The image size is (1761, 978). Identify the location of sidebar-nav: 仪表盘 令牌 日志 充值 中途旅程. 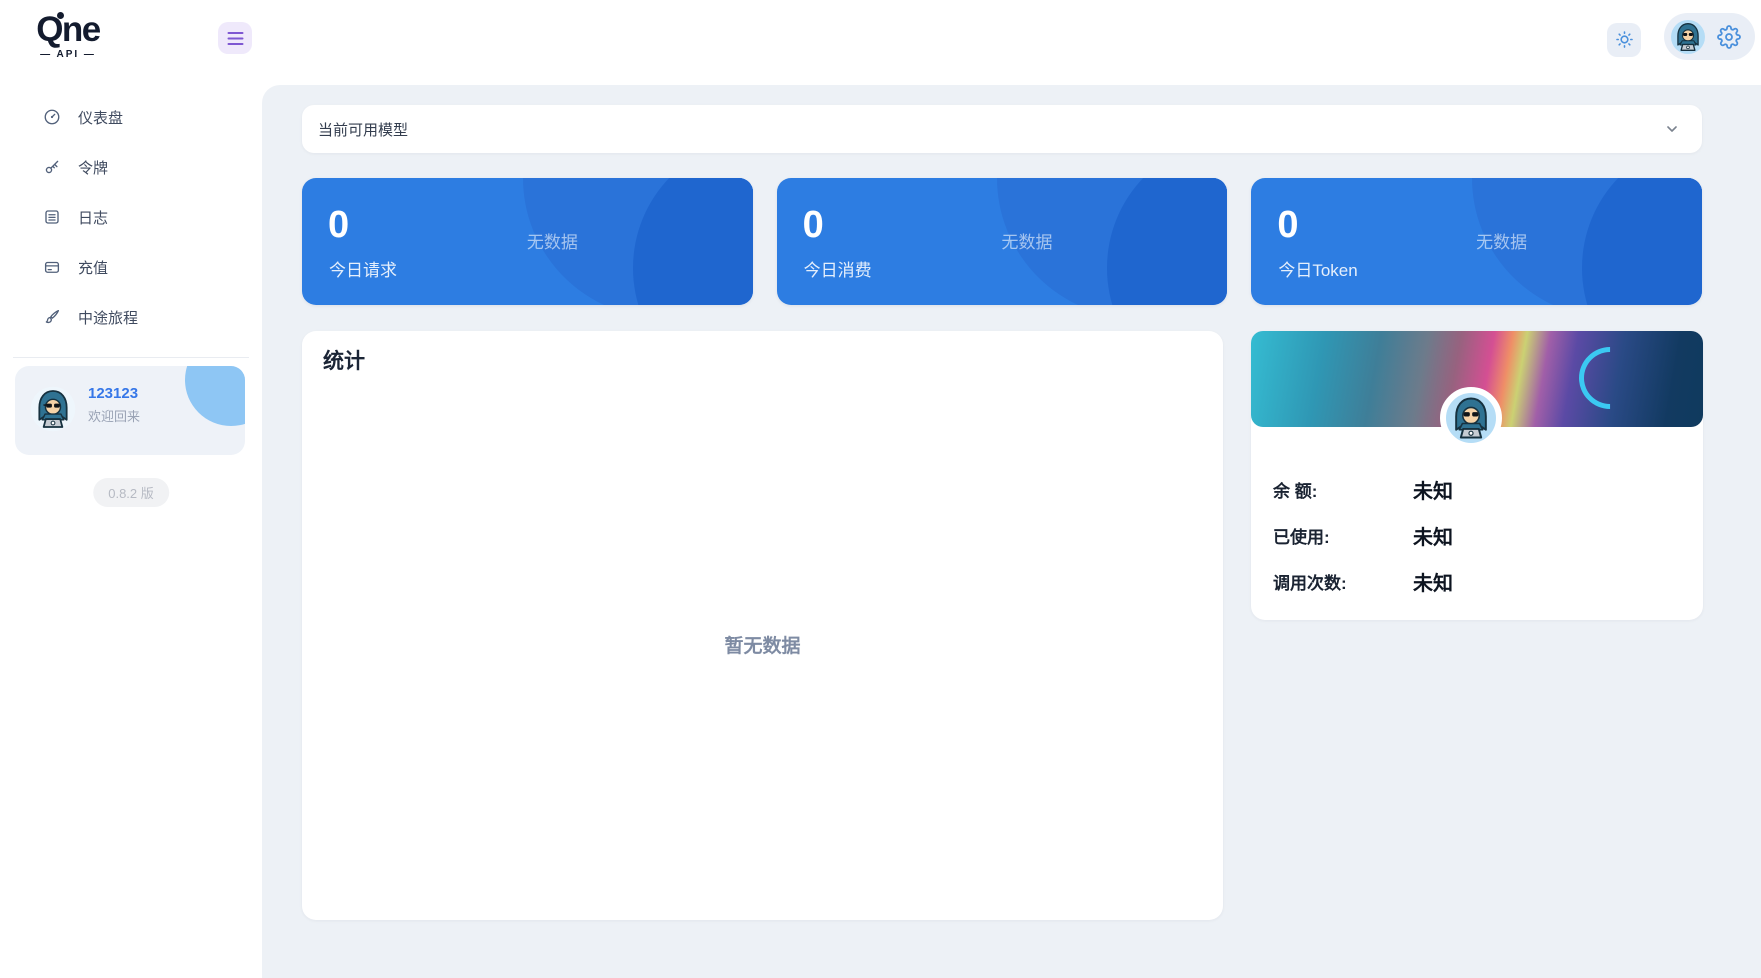
(131, 217).